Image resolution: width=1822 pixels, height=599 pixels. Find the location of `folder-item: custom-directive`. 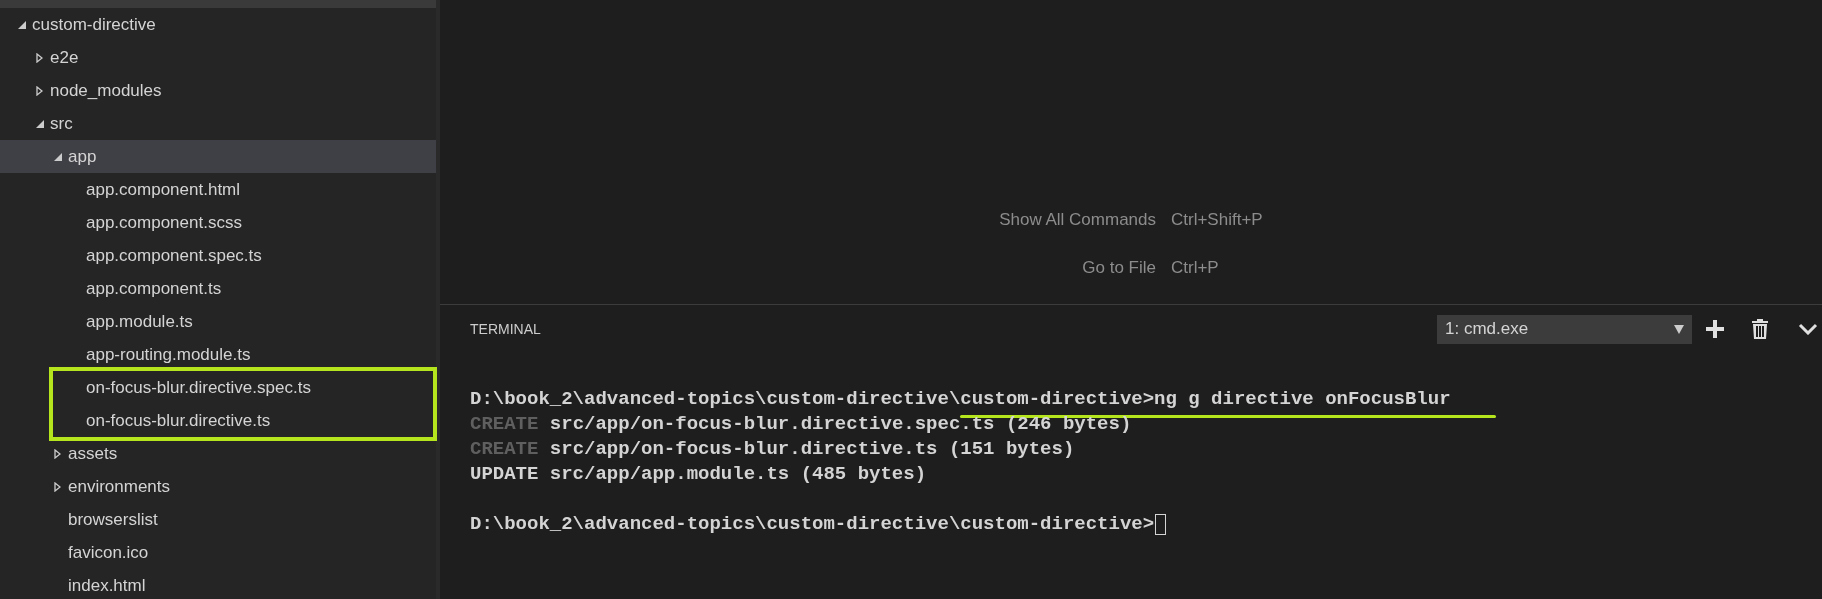

folder-item: custom-directive is located at coordinates (218, 24).